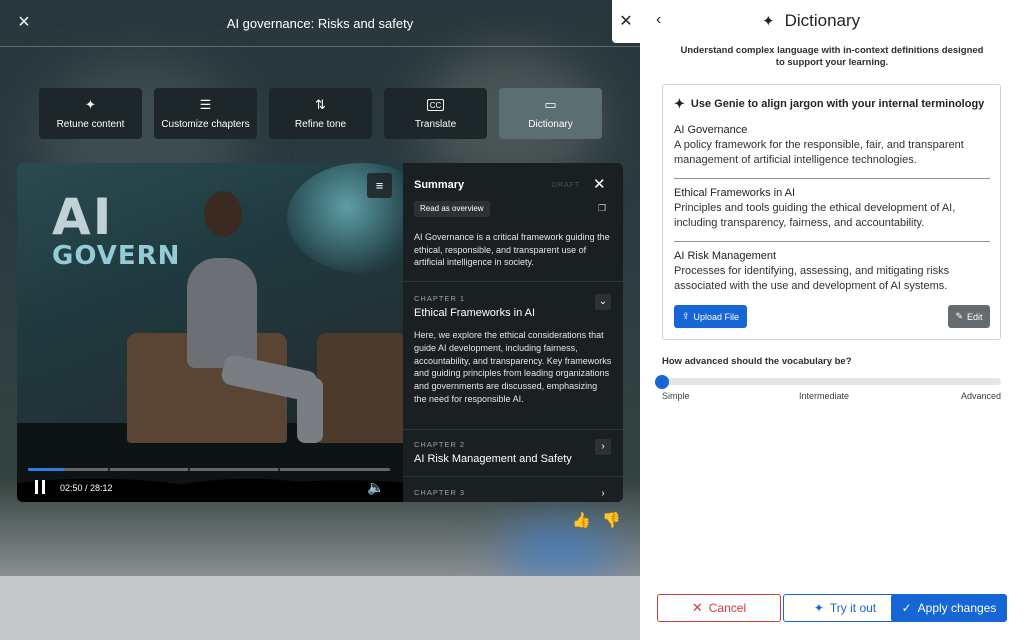  I want to click on try-label: Try it out, so click(853, 608).